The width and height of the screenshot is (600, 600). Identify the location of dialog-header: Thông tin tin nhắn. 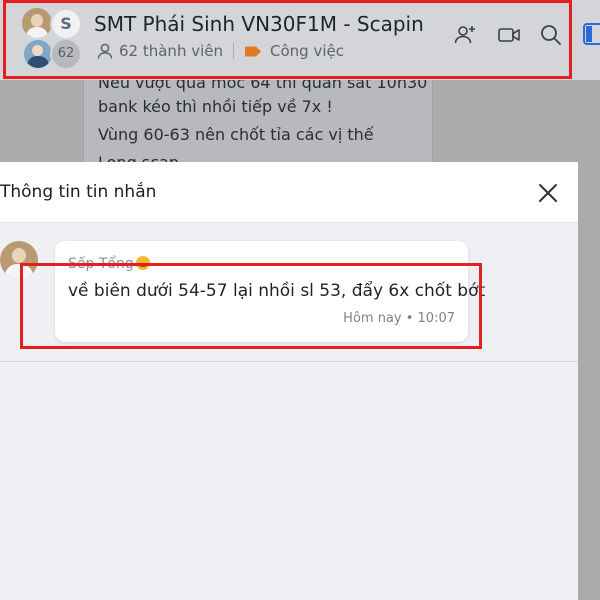
(289, 192).